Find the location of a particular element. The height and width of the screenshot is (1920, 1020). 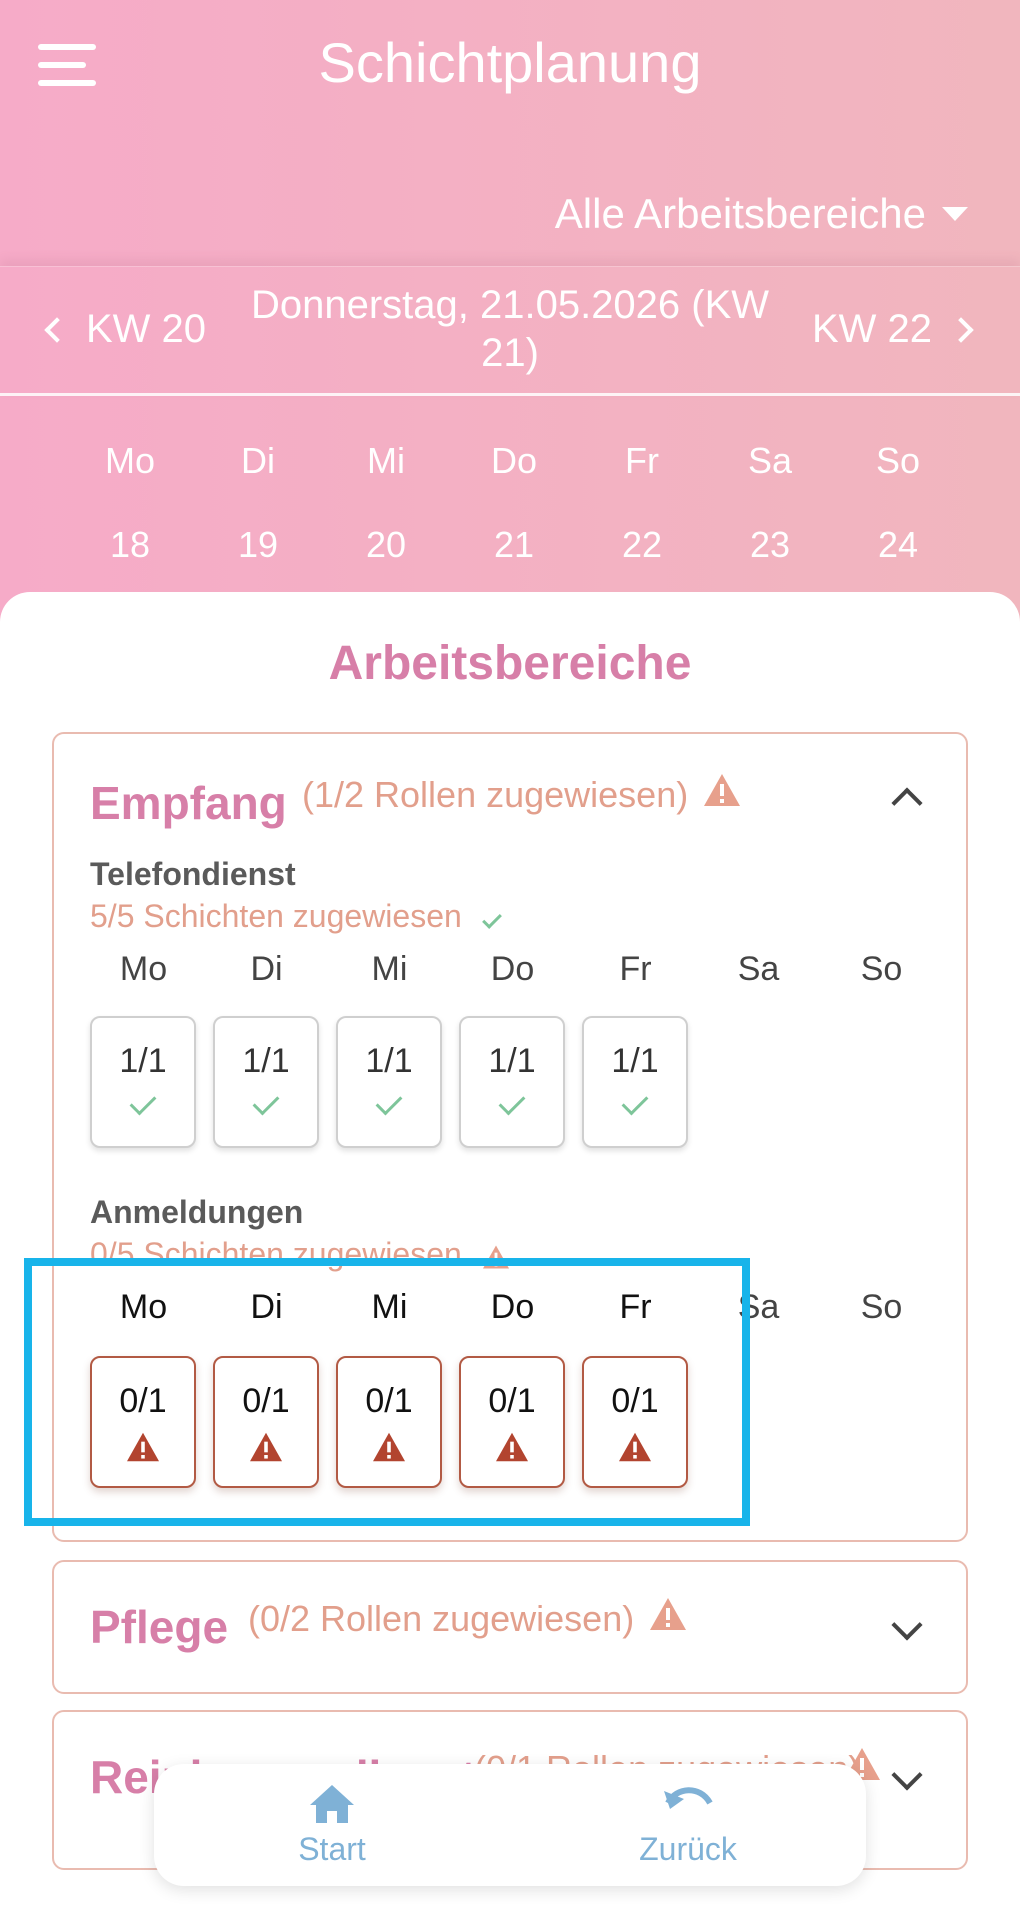

area-filter-dropdown: Alle Arbeitsbereiche is located at coordinates (761, 214).